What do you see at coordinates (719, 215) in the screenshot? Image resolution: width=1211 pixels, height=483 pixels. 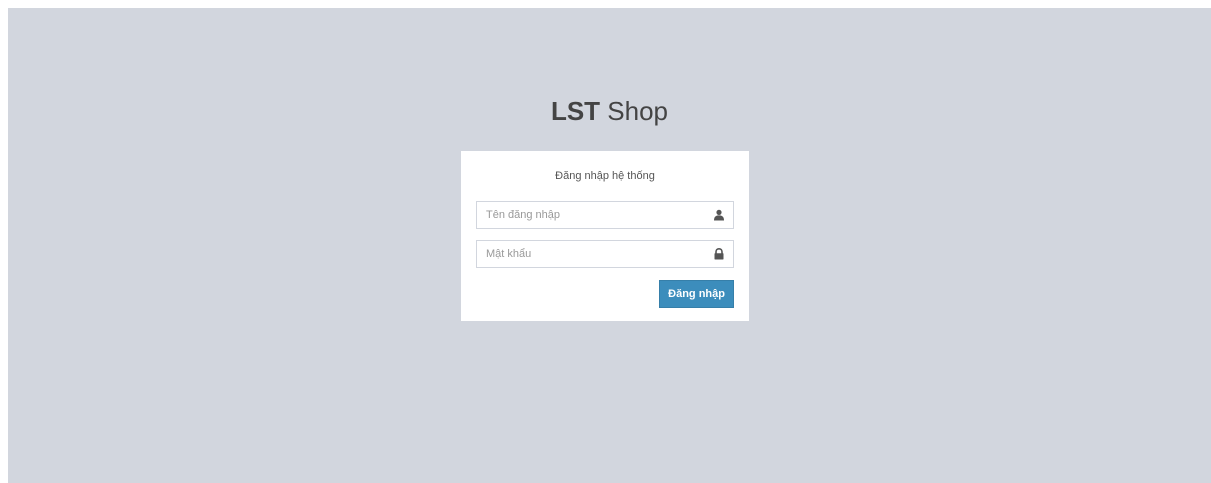 I see `user-icon` at bounding box center [719, 215].